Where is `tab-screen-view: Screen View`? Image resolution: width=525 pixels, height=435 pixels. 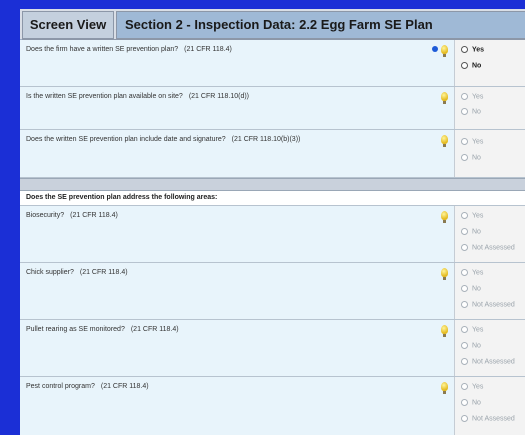
tab-screen-view: Screen View is located at coordinates (68, 25).